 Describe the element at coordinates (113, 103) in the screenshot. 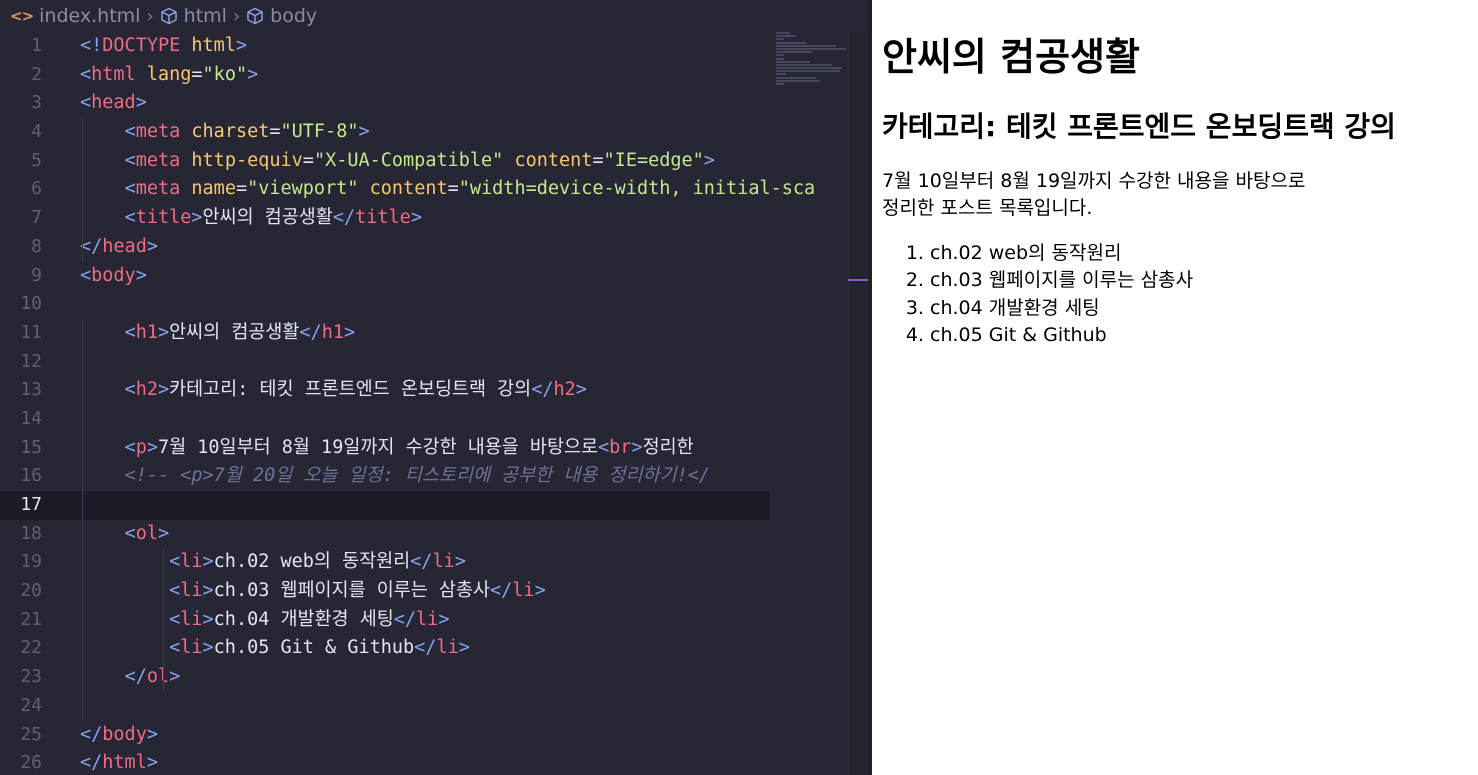

I see `line-text: <head>` at that location.